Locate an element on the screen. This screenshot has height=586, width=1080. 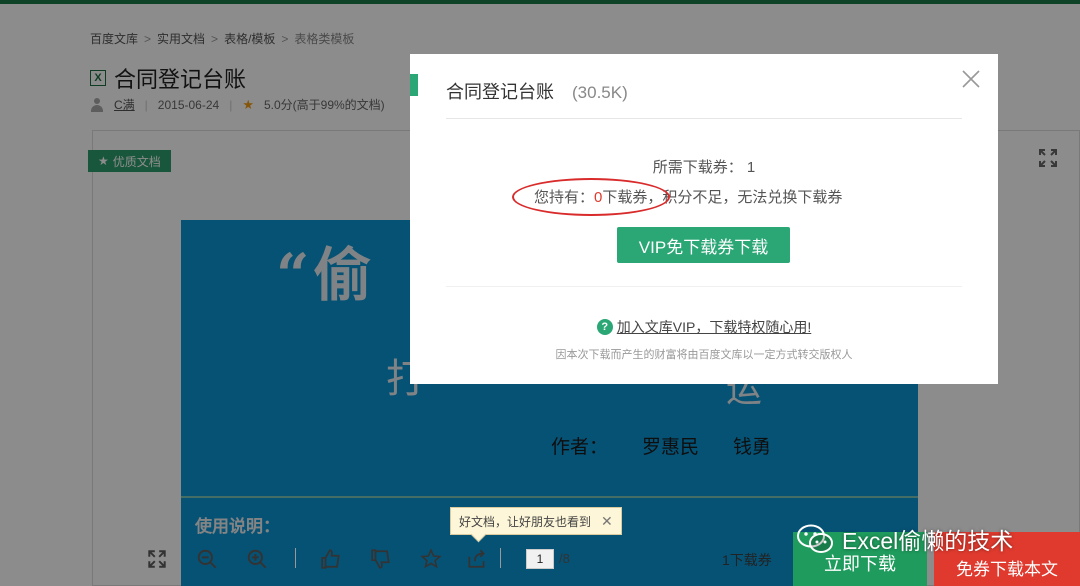
join-vip-row: ? 加入文库VIP，下载特权随心用! is located at coordinates (704, 327).